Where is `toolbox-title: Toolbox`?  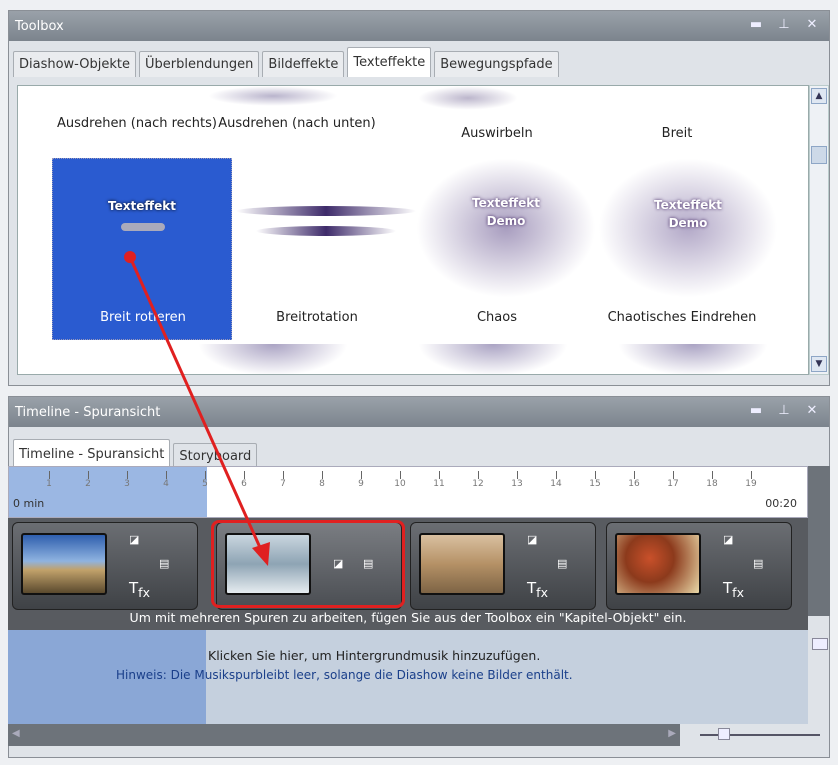
toolbox-title: Toolbox is located at coordinates (39, 26).